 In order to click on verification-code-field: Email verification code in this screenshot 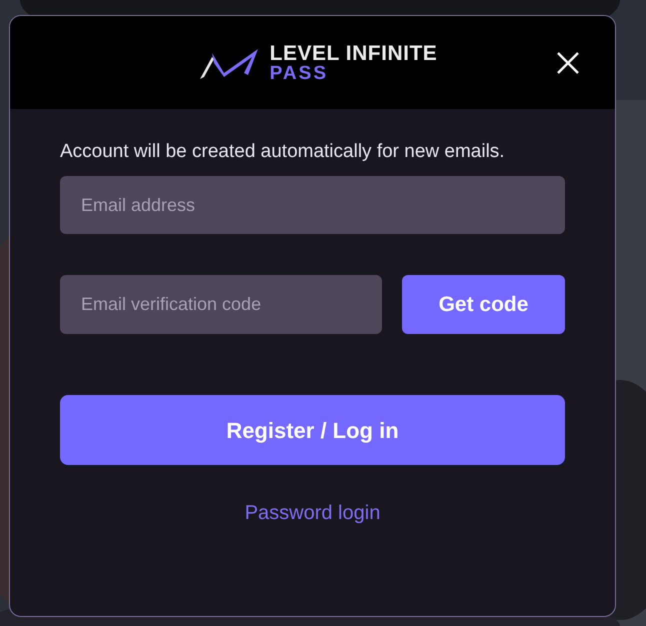, I will do `click(221, 304)`.